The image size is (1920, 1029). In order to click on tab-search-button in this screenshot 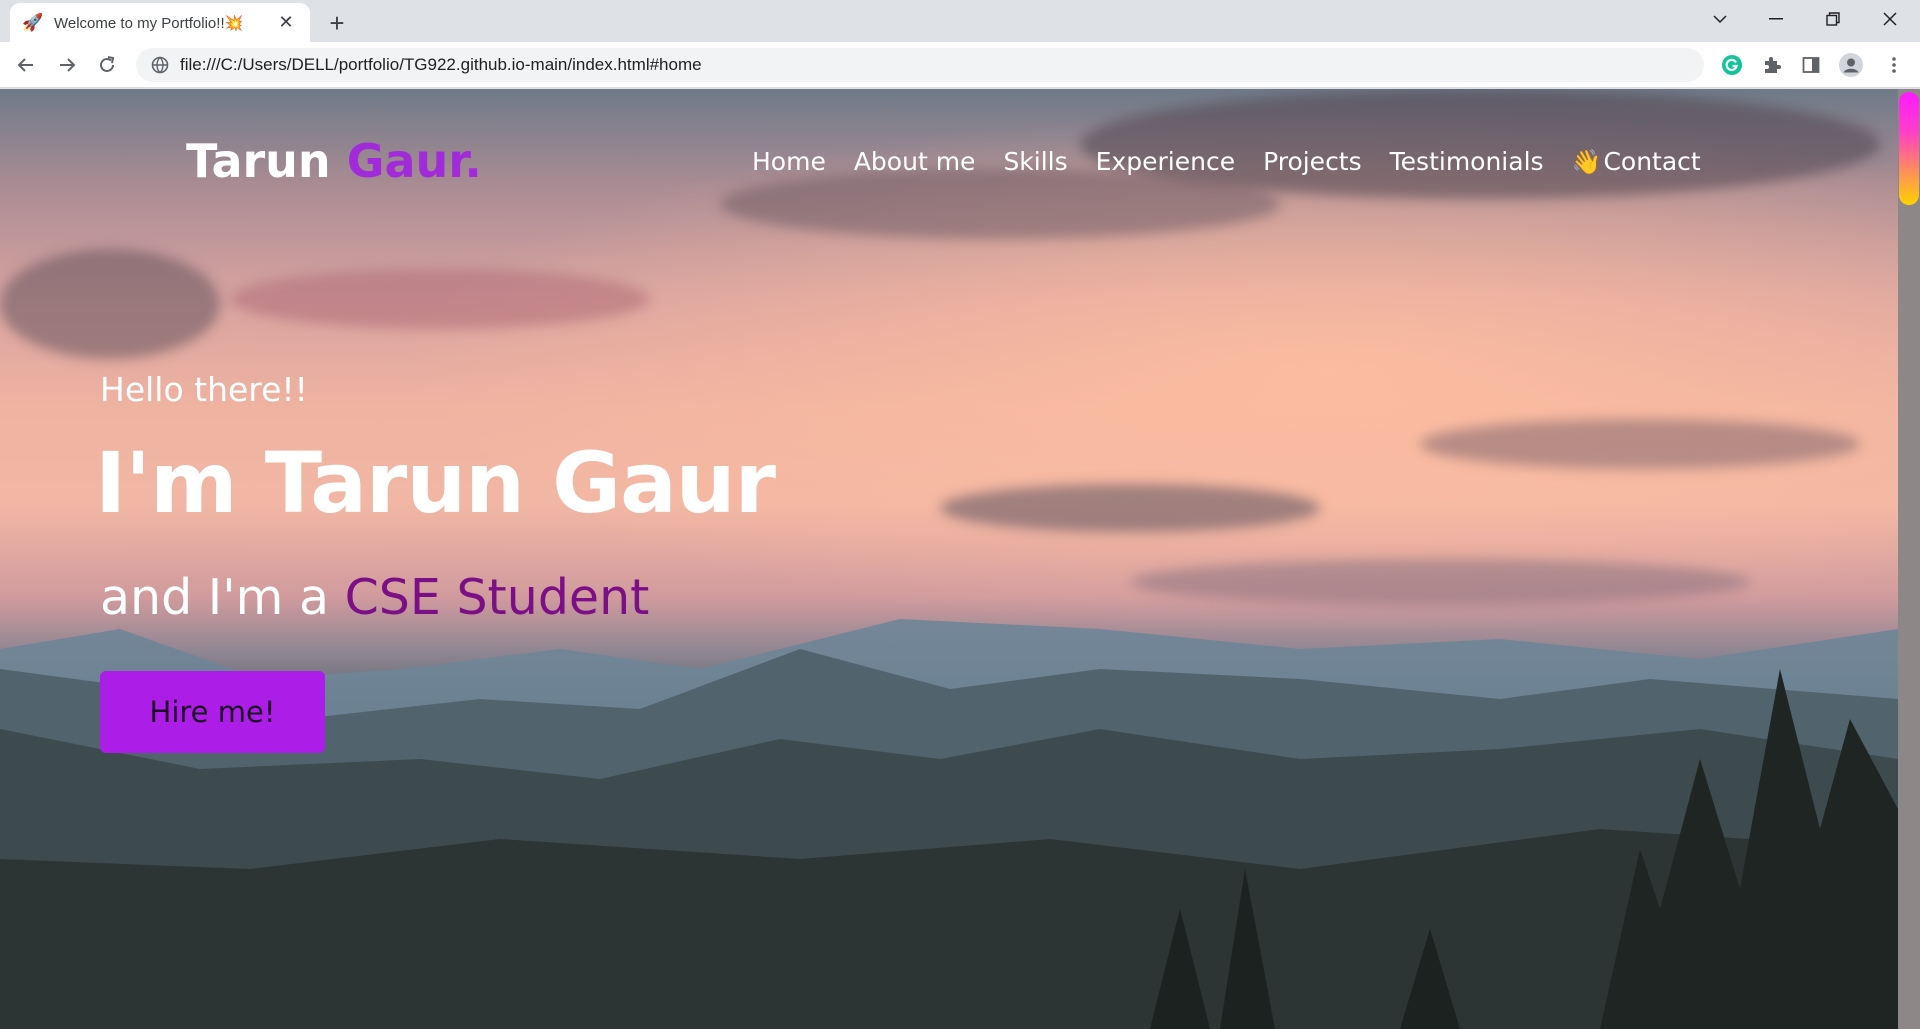, I will do `click(1720, 19)`.